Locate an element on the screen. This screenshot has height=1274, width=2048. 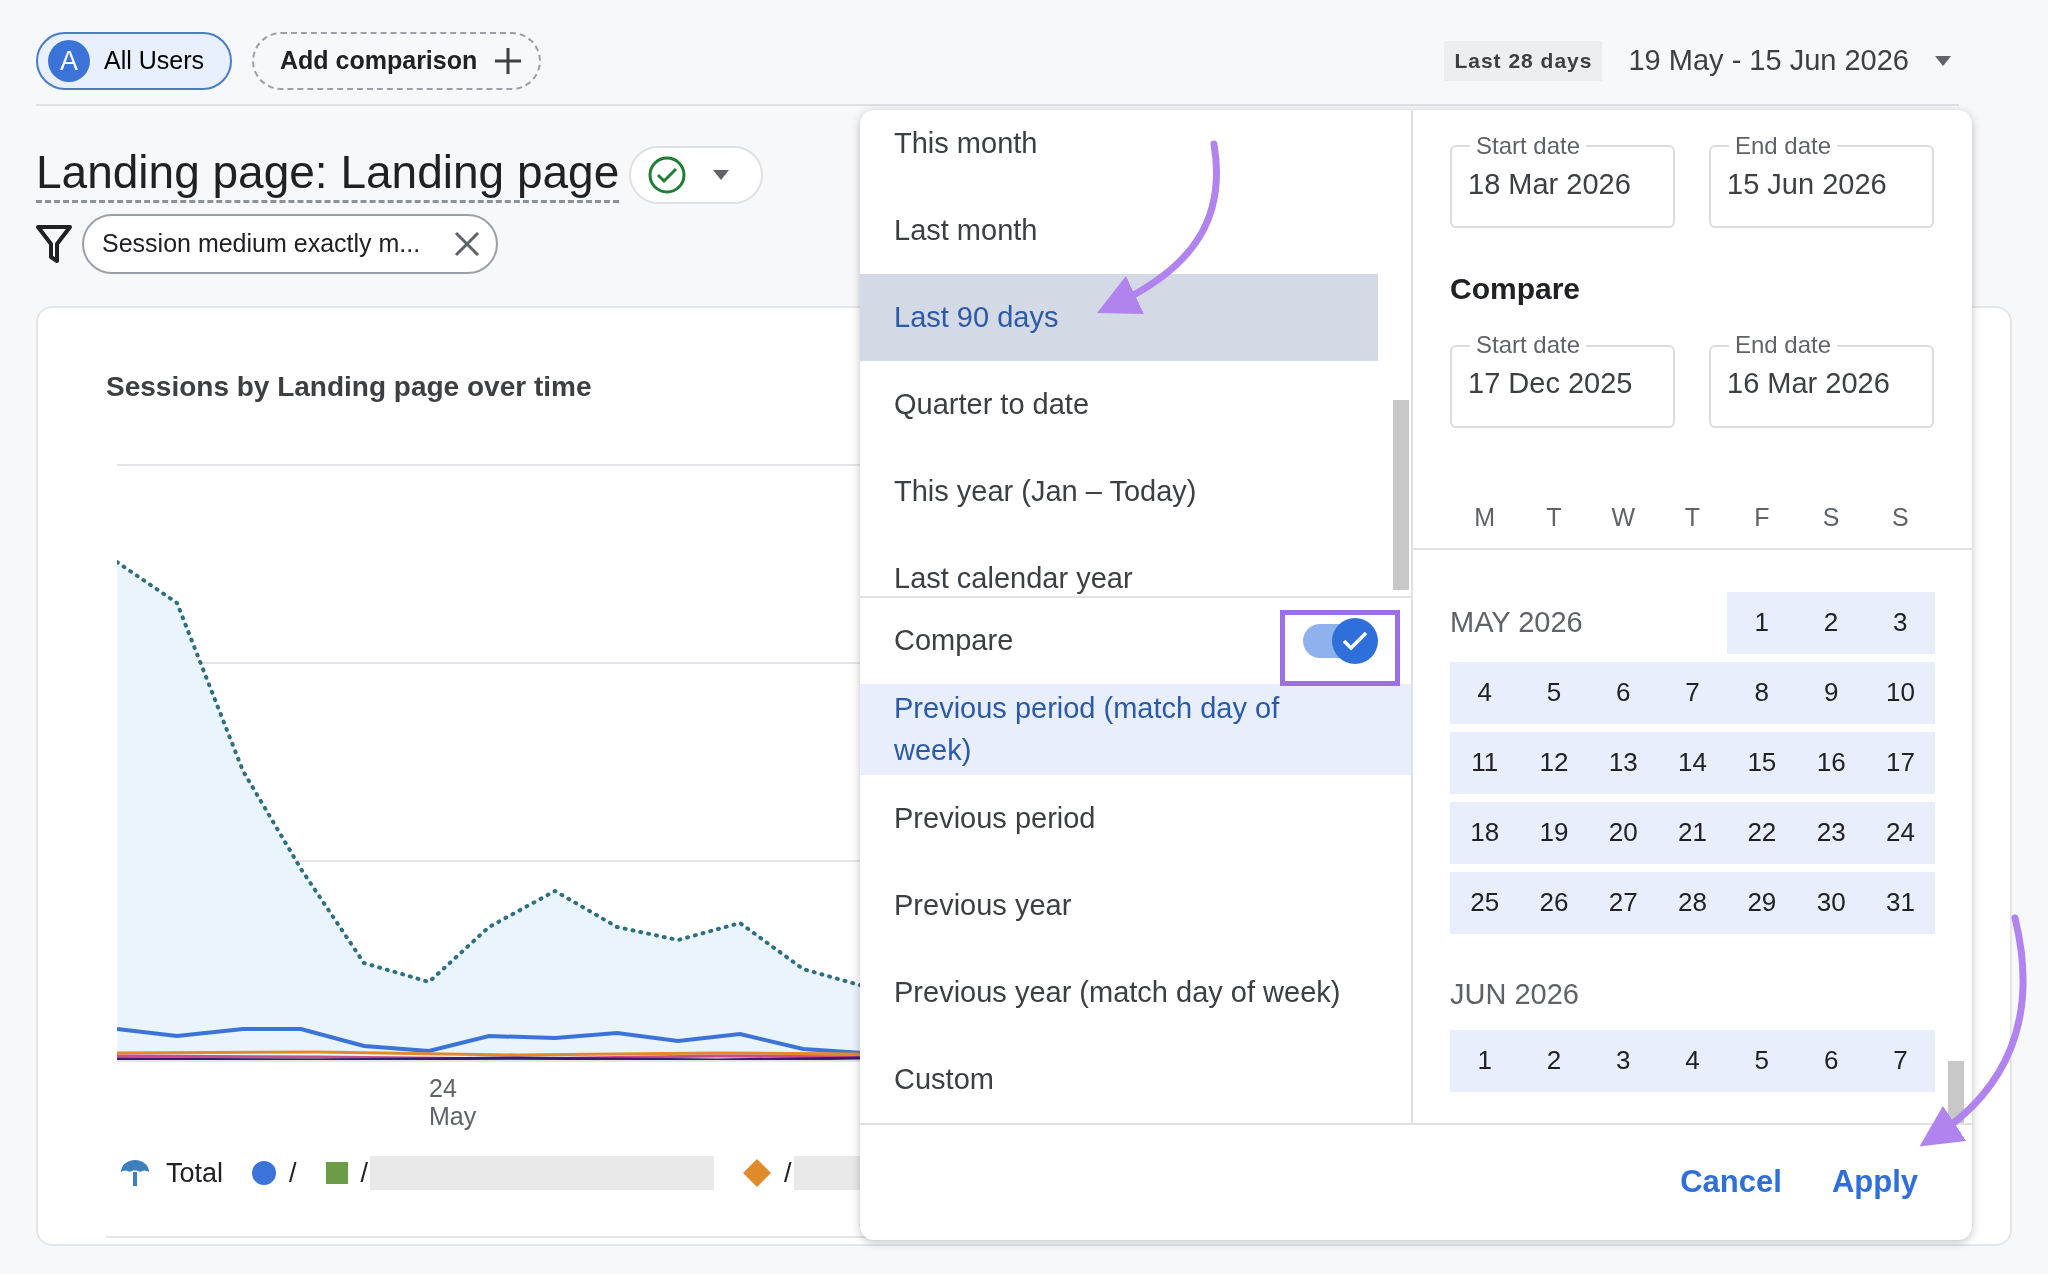
calendar-day: 14 is located at coordinates (1692, 762).